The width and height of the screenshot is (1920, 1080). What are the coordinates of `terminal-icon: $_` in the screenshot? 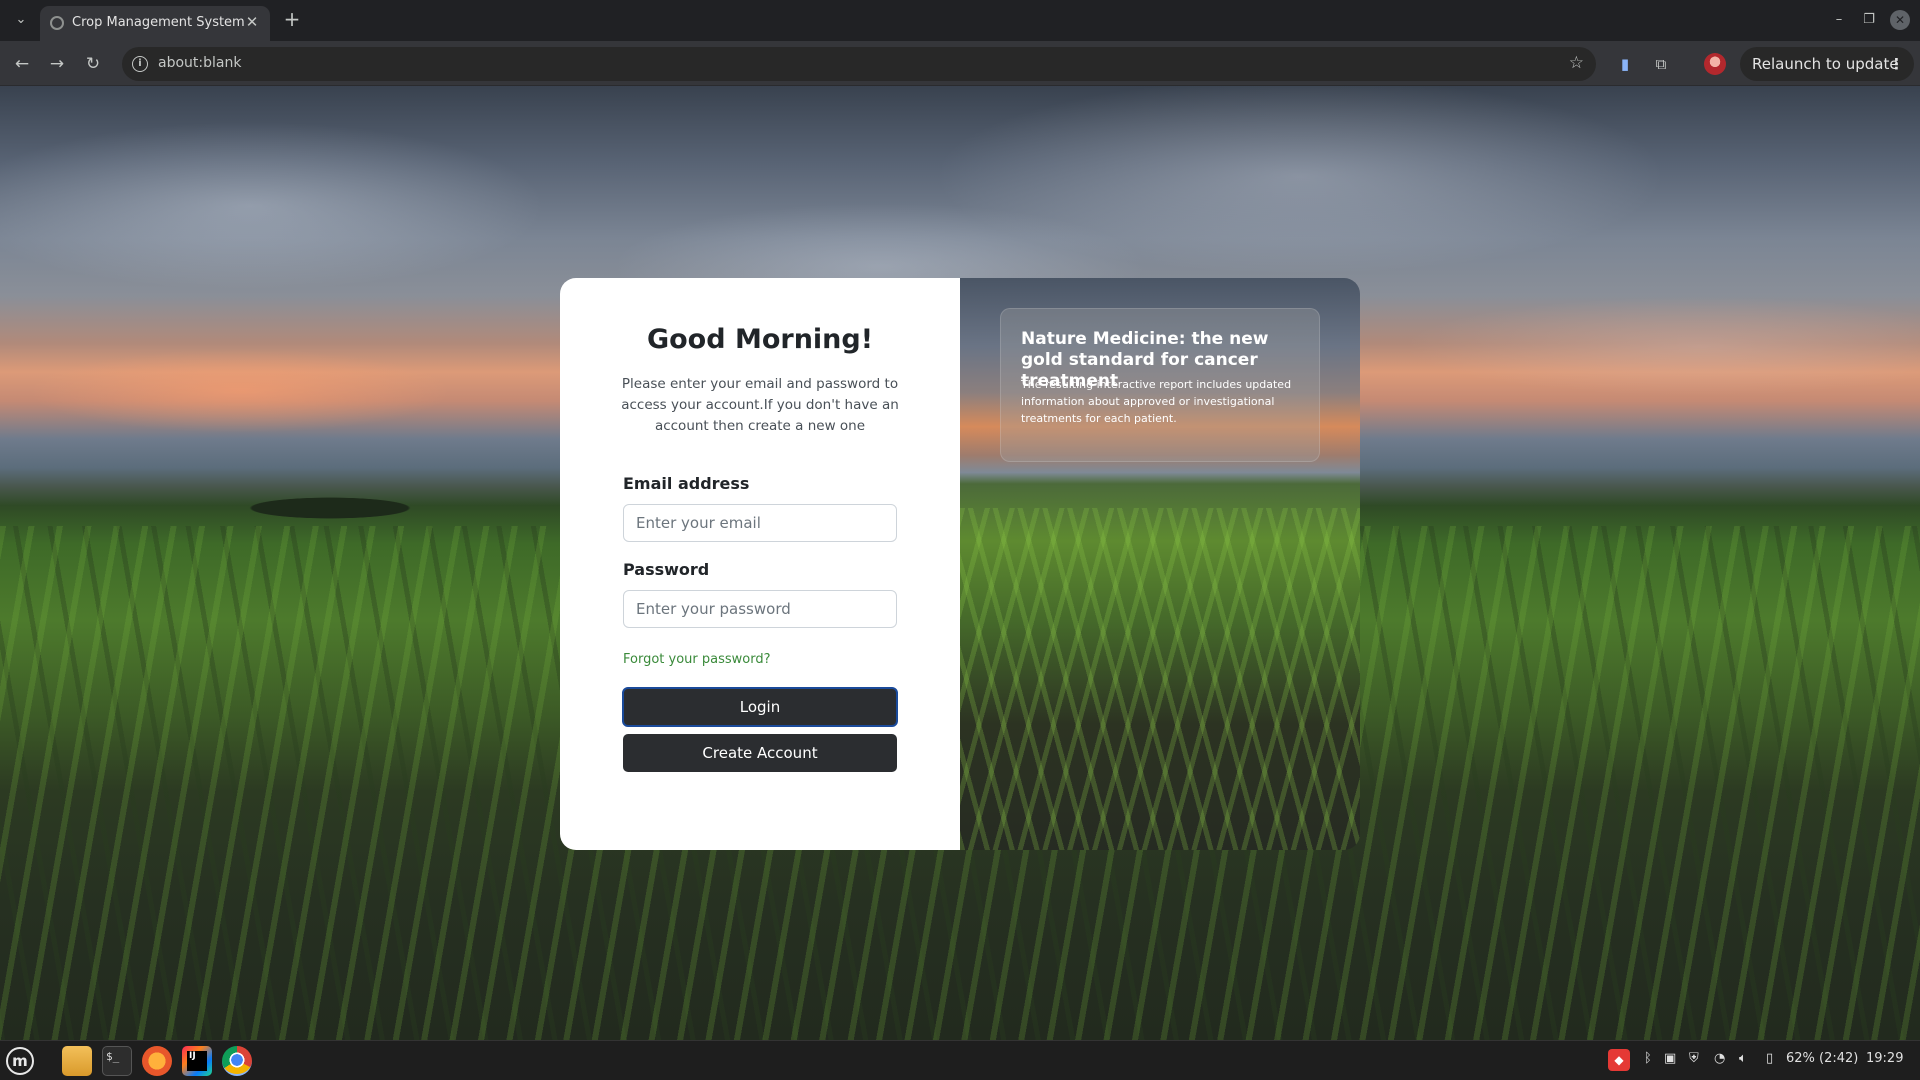 It's located at (117, 1061).